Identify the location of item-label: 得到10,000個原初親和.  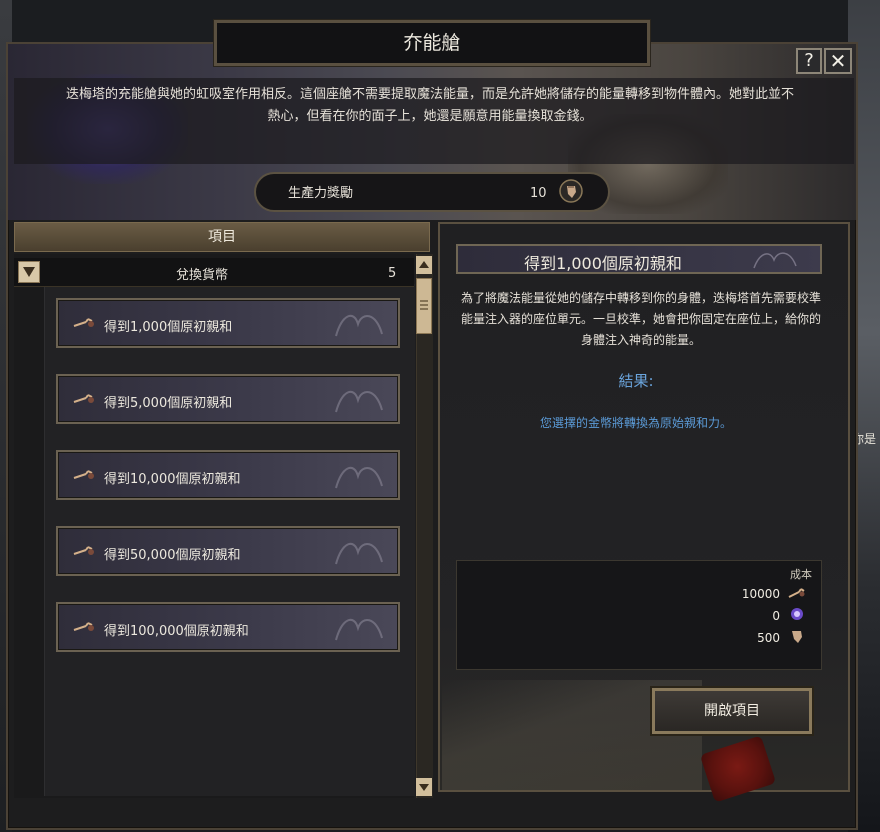
(172, 479).